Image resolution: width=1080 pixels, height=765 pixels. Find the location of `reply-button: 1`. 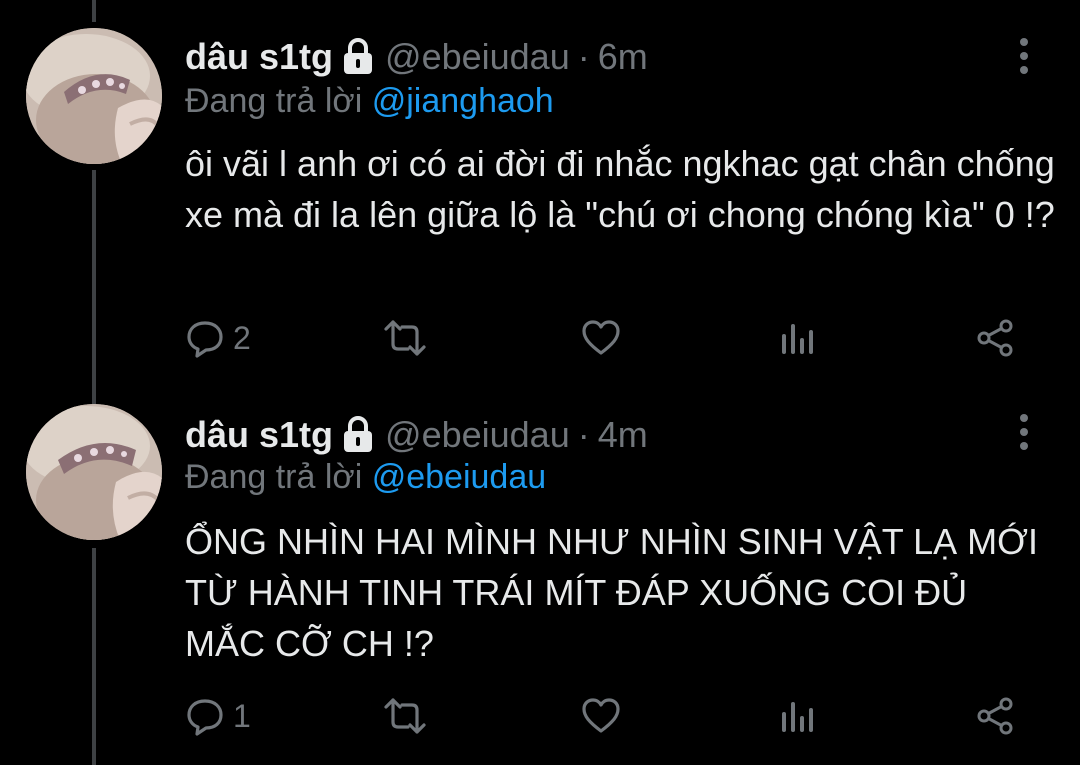

reply-button: 1 is located at coordinates (218, 716).